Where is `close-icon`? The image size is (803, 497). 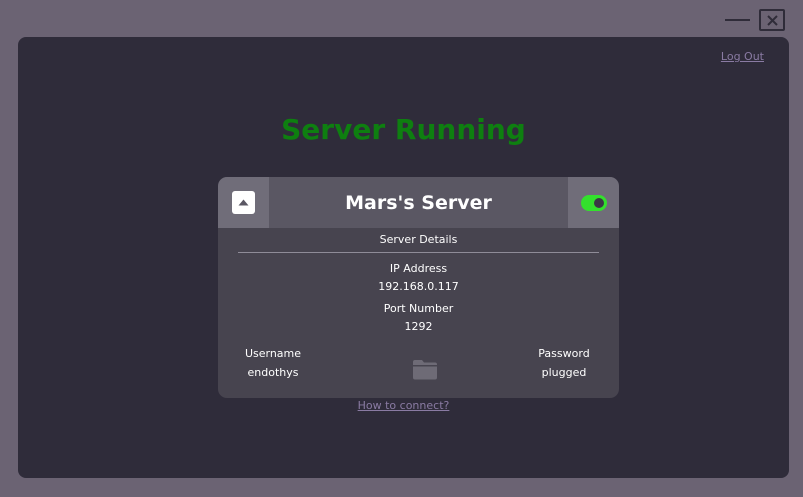
close-icon is located at coordinates (772, 20).